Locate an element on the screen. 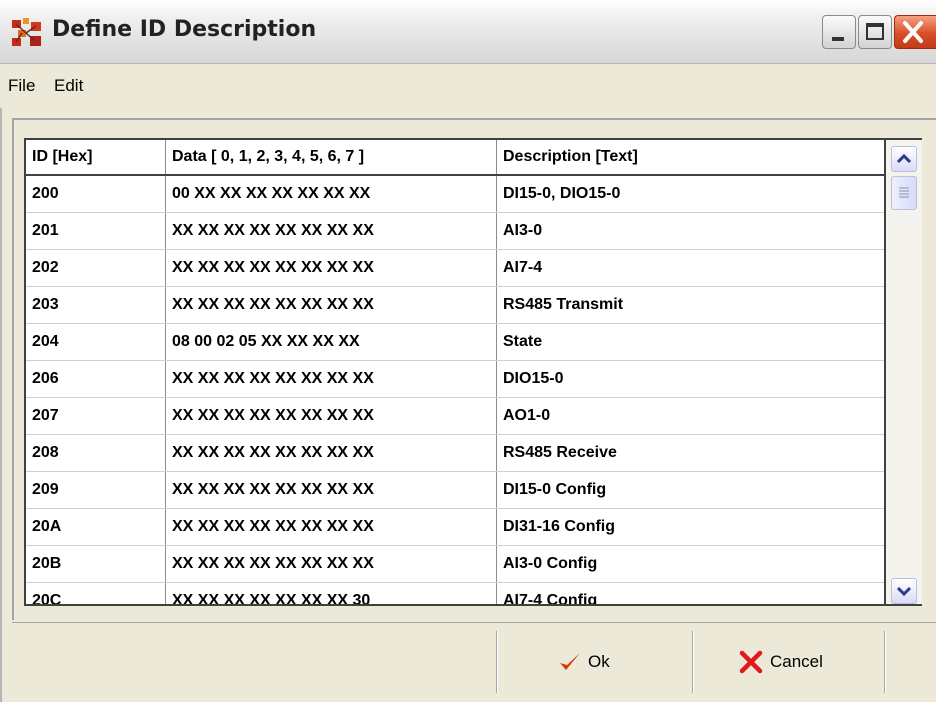  cell-id: 207 is located at coordinates (96, 416).